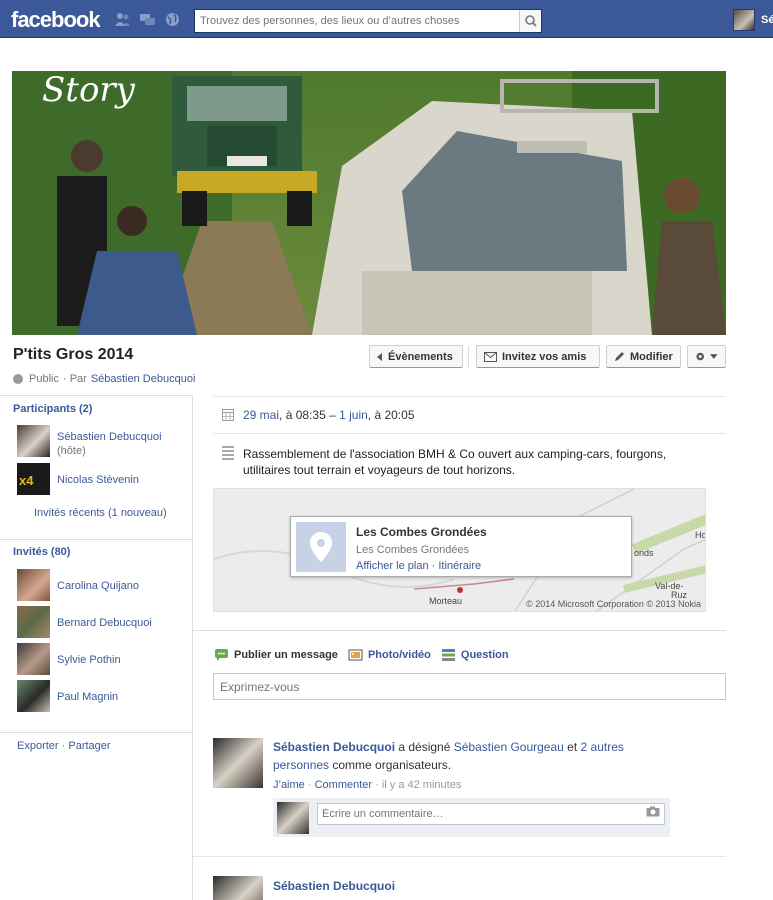  Describe the element at coordinates (44, 379) in the screenshot. I see `privacy-label: Public` at that location.